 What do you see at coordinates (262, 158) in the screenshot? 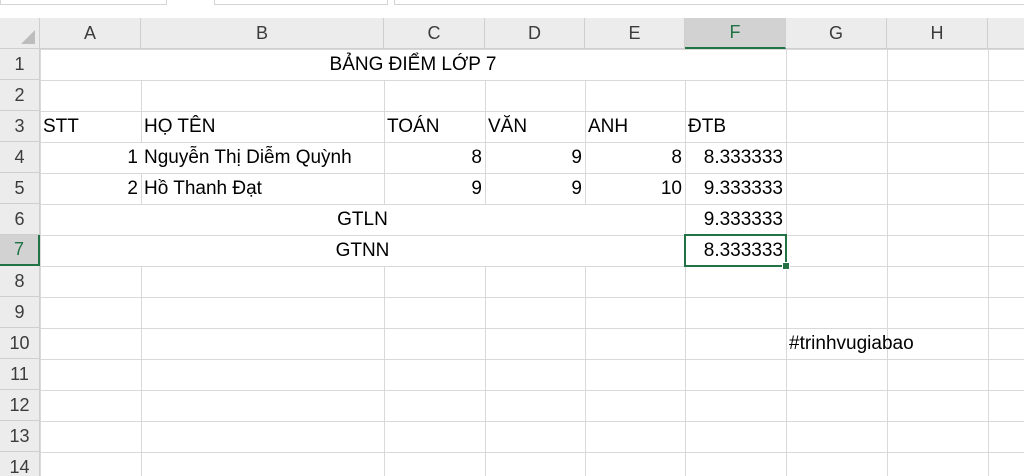
I see `name-cell: Nguyễn Thị Diễm Quỳnh` at bounding box center [262, 158].